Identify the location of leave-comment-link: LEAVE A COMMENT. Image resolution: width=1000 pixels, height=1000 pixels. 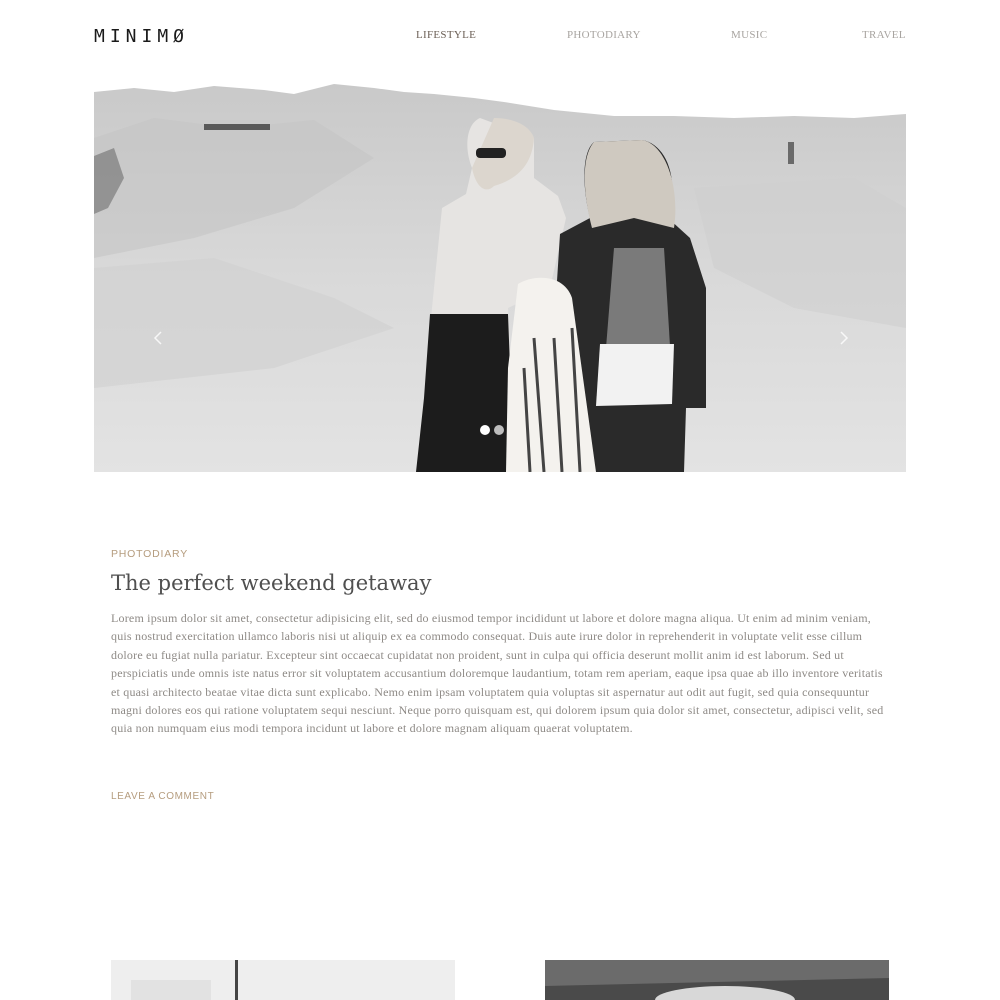
(162, 796).